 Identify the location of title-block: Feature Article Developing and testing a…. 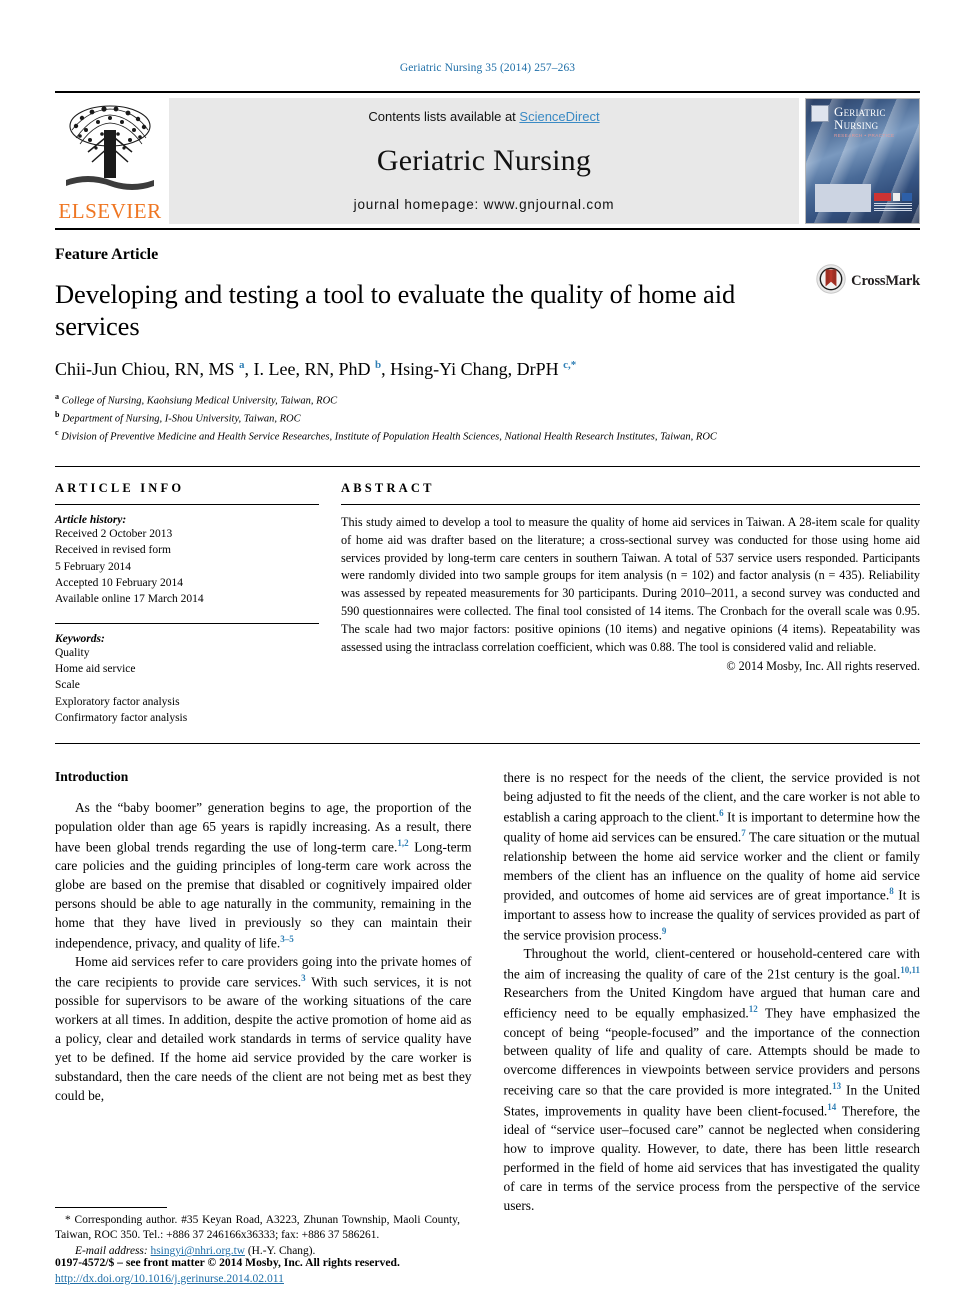
(487, 338).